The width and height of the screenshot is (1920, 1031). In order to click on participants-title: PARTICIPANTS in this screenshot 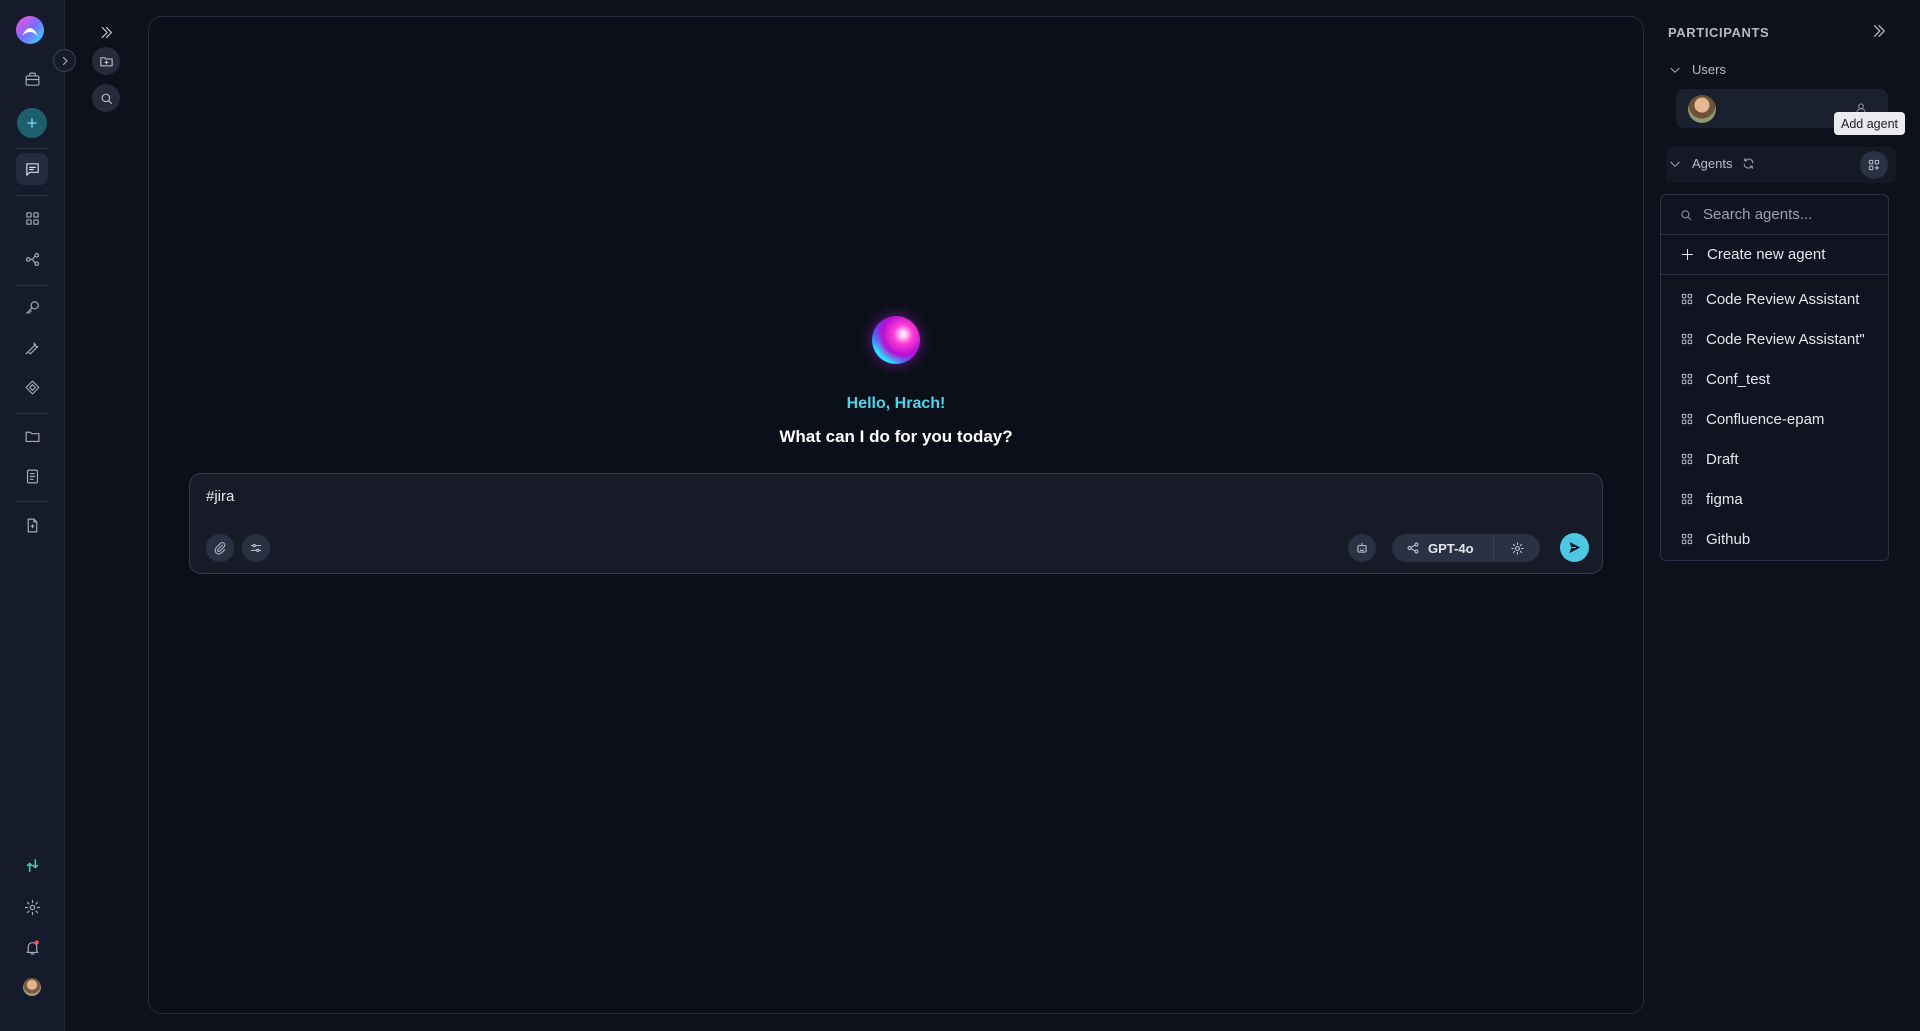, I will do `click(1719, 32)`.